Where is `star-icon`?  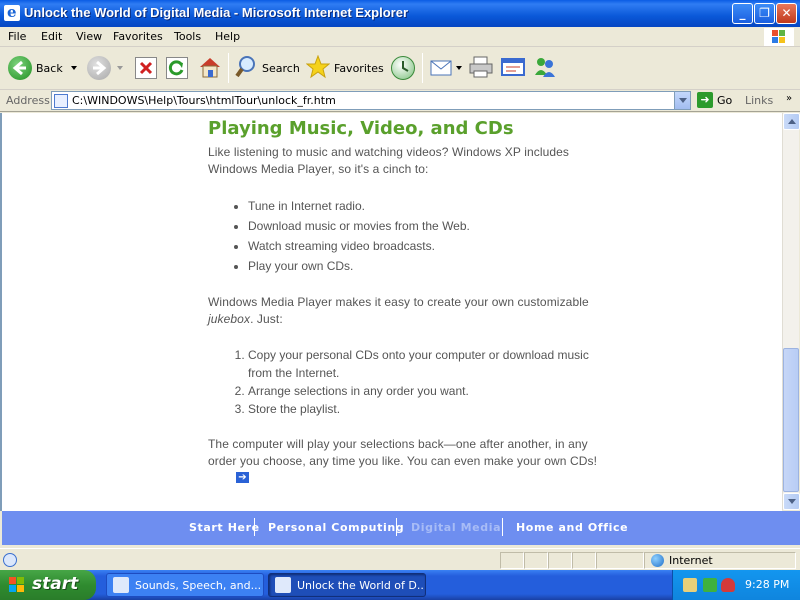 star-icon is located at coordinates (318, 68).